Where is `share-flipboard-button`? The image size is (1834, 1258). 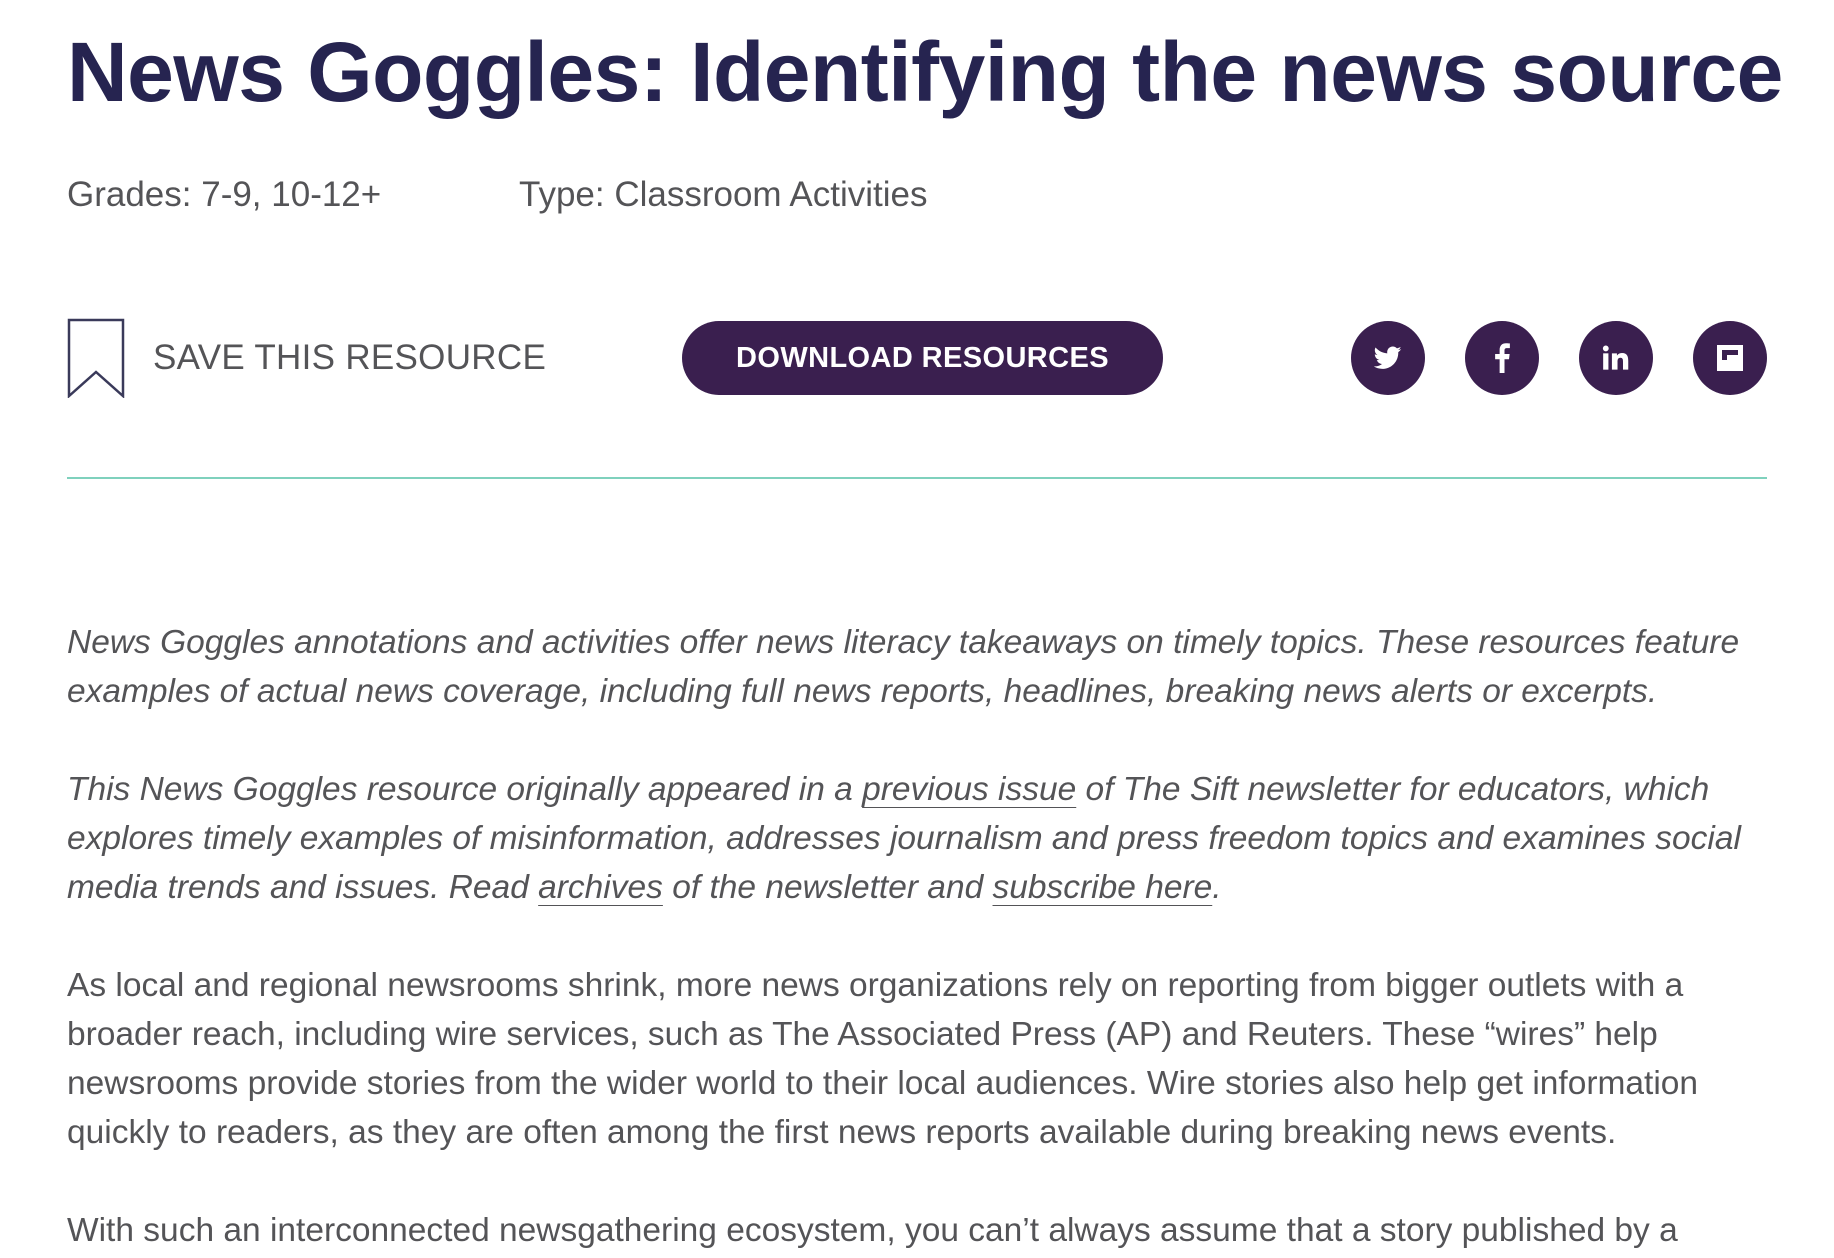 share-flipboard-button is located at coordinates (1730, 358).